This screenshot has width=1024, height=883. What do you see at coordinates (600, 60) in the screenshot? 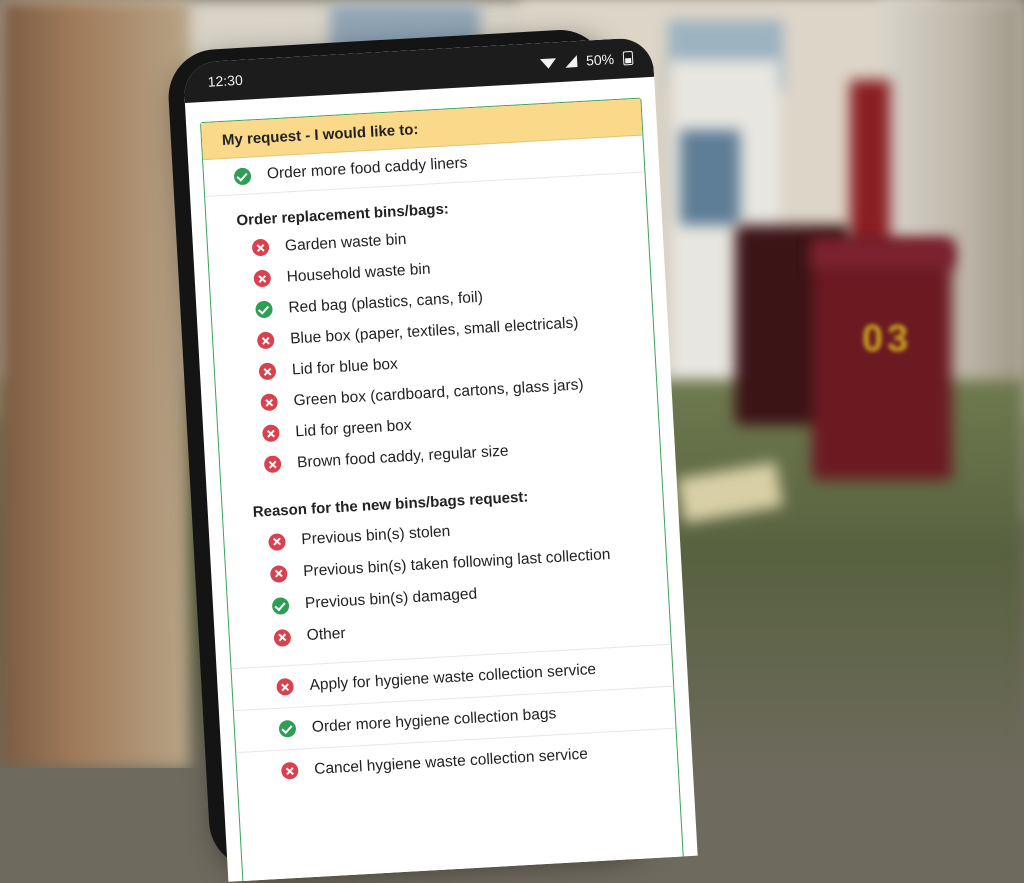
I see `battery-level: 50%` at bounding box center [600, 60].